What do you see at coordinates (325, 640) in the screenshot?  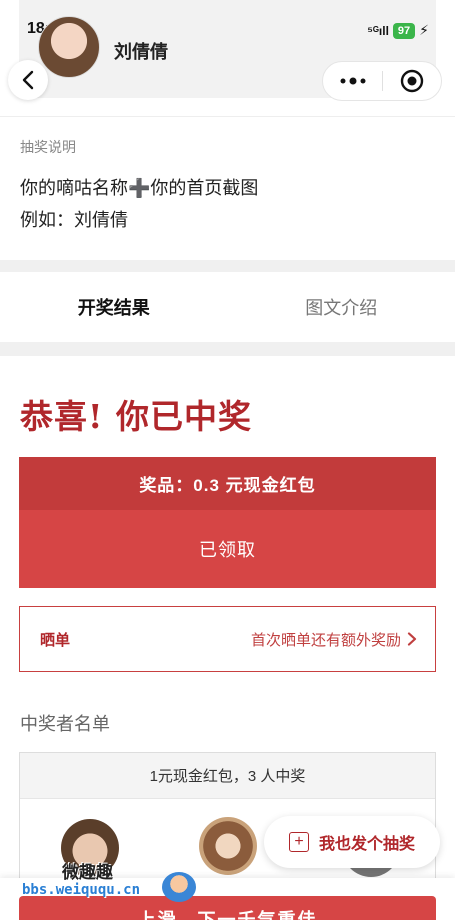 I see `share-hint: 首次晒单还有额外奖励` at bounding box center [325, 640].